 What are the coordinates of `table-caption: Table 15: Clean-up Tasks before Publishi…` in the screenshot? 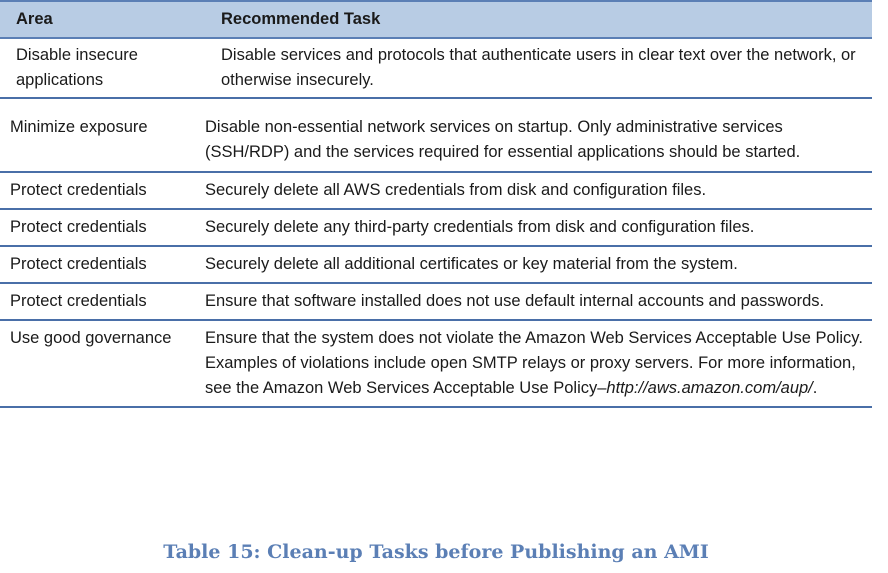 It's located at (436, 552).